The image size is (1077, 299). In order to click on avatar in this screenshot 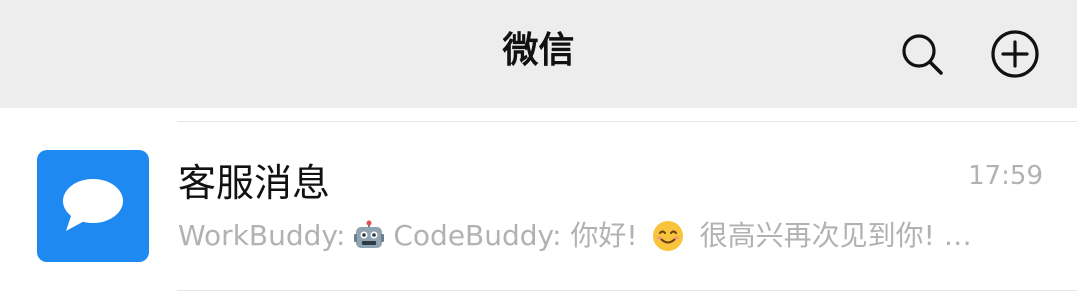, I will do `click(93, 206)`.